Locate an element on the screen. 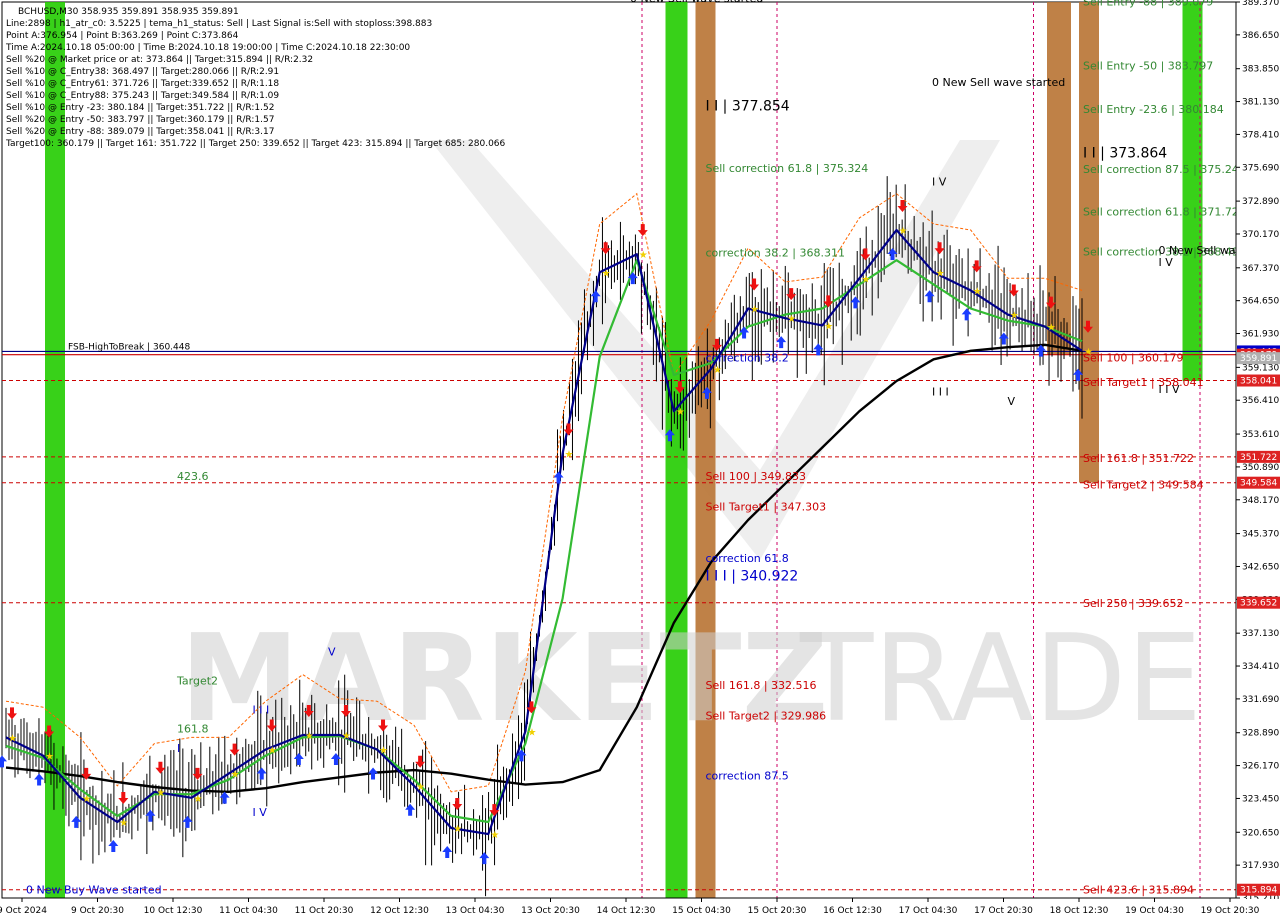 The image size is (1280, 920). x-tick-label: 9 Oct 20:30 is located at coordinates (97, 911).